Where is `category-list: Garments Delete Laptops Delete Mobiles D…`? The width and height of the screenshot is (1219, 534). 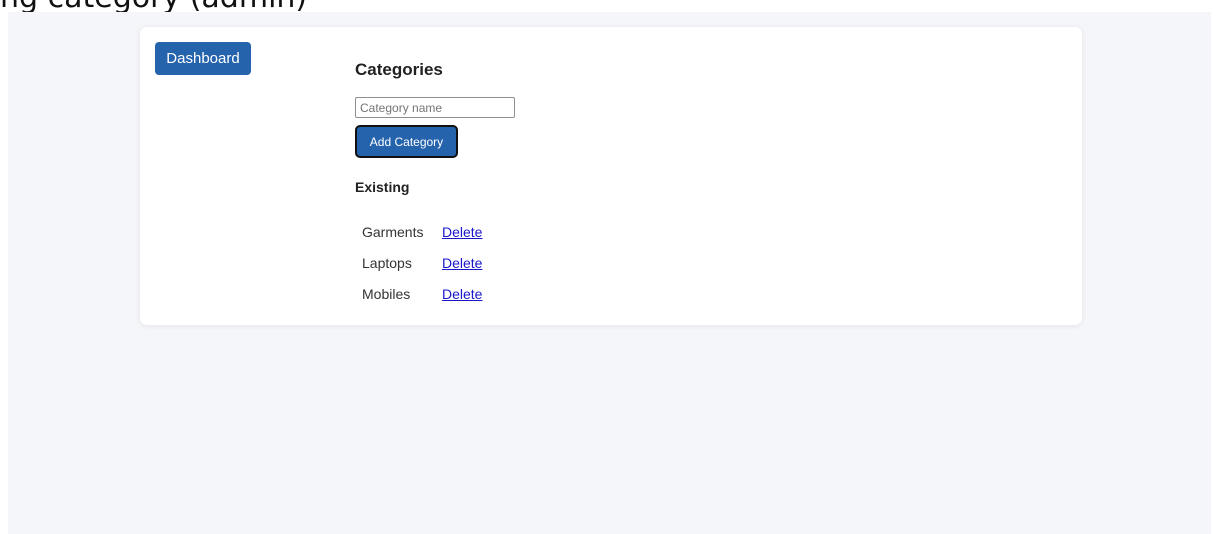
category-list: Garments Delete Laptops Delete Mobiles D… is located at coordinates (462, 266).